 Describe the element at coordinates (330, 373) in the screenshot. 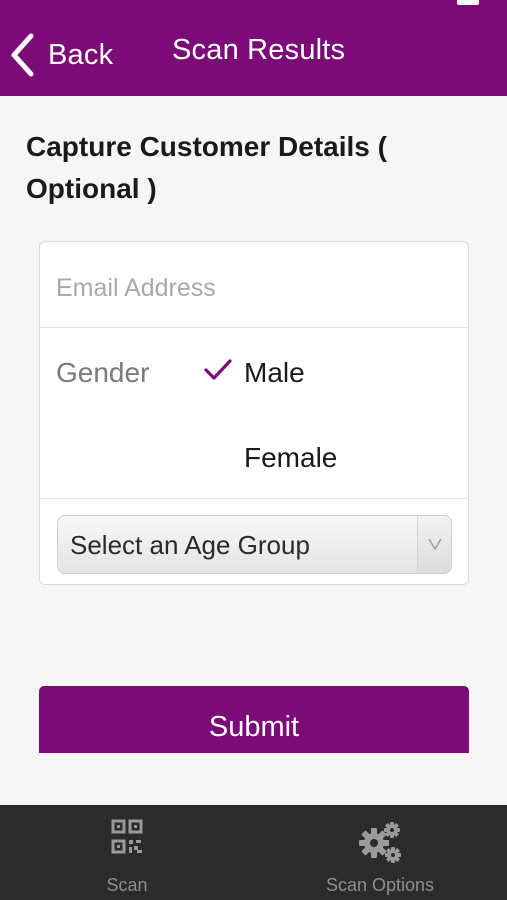

I see `gender-option-male: Male` at that location.